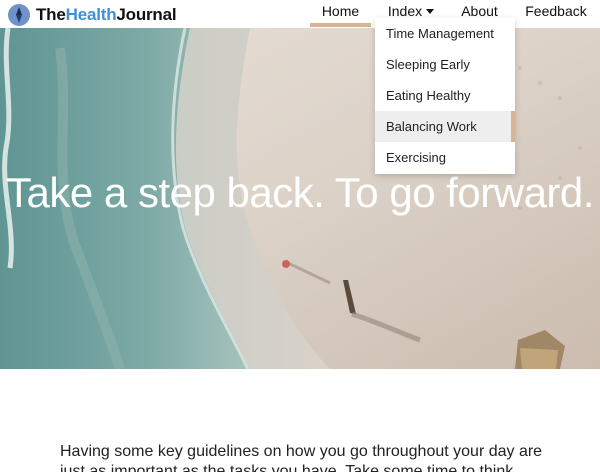  Describe the element at coordinates (146, 14) in the screenshot. I see `brand-name-part-journal: Journal` at that location.